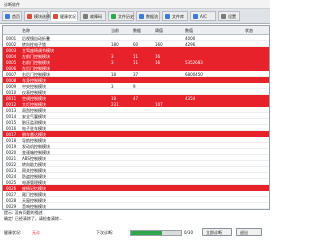 This screenshot has height=241, width=320. Describe the element at coordinates (12, 4) in the screenshot. I see `window-title: 诊断软件` at that location.